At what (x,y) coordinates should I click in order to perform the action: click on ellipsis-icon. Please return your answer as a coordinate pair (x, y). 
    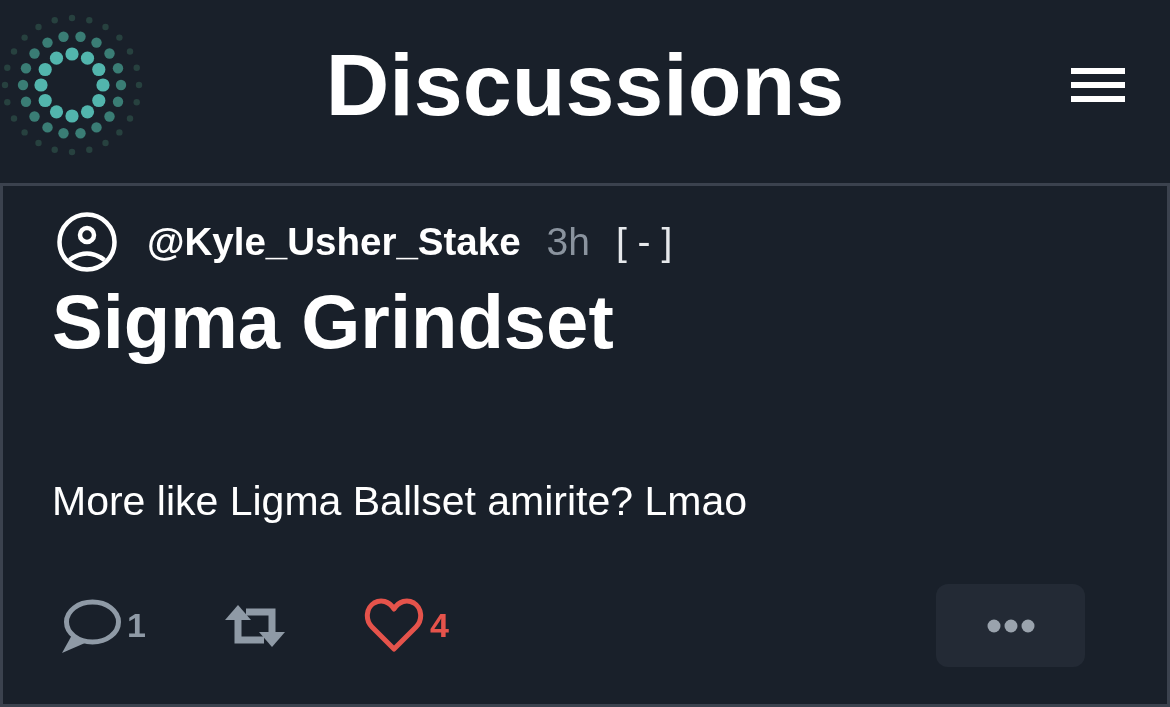
    Looking at the image, I should click on (1010, 625).